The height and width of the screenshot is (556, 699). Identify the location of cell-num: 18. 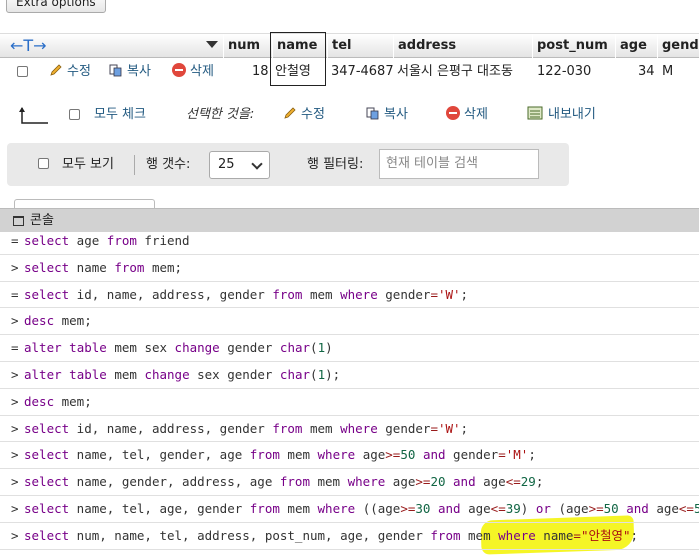
(260, 72).